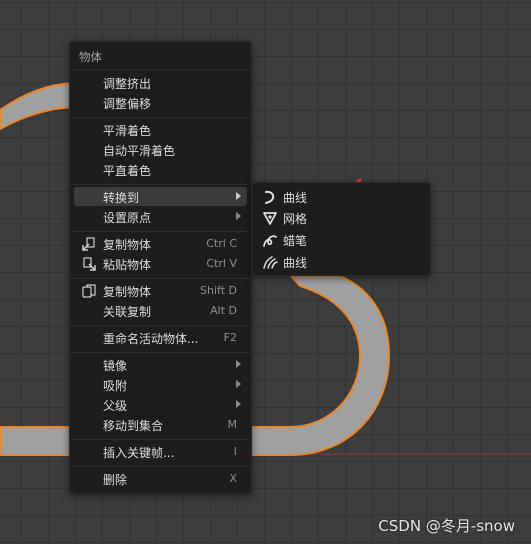 The image size is (531, 544). I want to click on menu-item-parent: 父级, so click(160, 404).